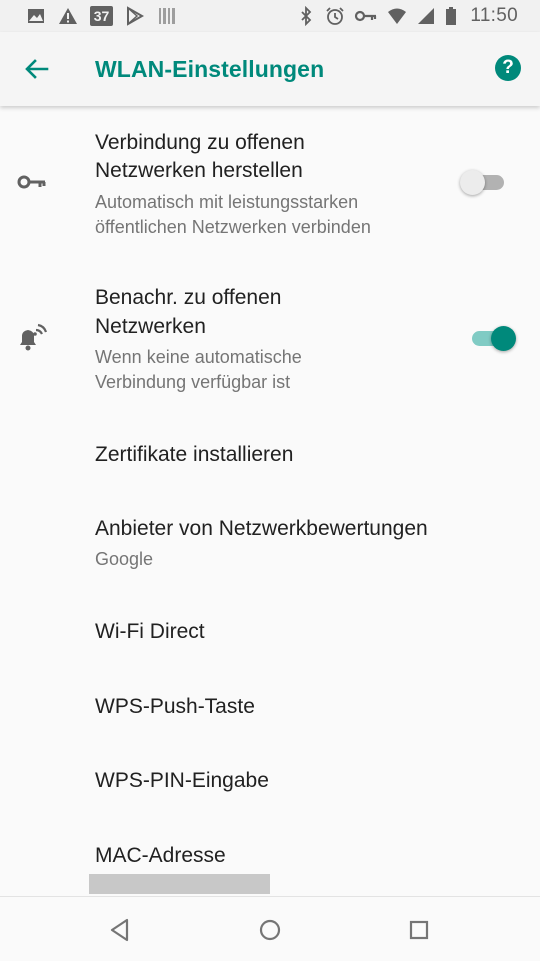  I want to click on help-button: ?, so click(508, 68).